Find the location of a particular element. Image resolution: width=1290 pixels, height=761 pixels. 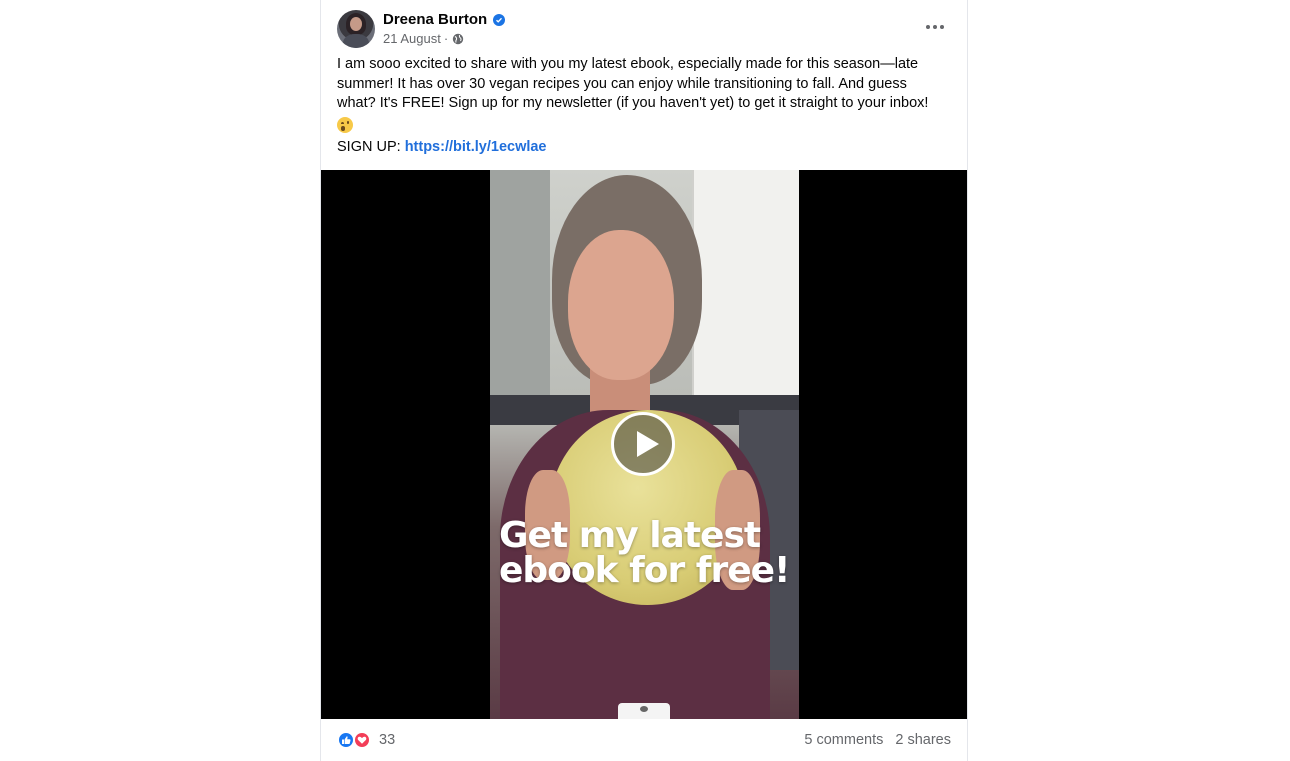

post-meta: 21 August · is located at coordinates (423, 38).